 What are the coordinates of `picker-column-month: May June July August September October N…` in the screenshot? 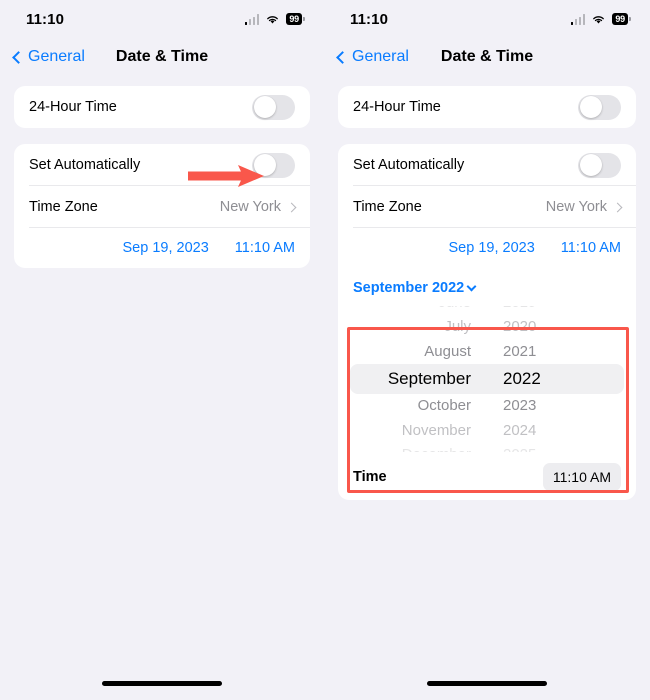 It's located at (431, 379).